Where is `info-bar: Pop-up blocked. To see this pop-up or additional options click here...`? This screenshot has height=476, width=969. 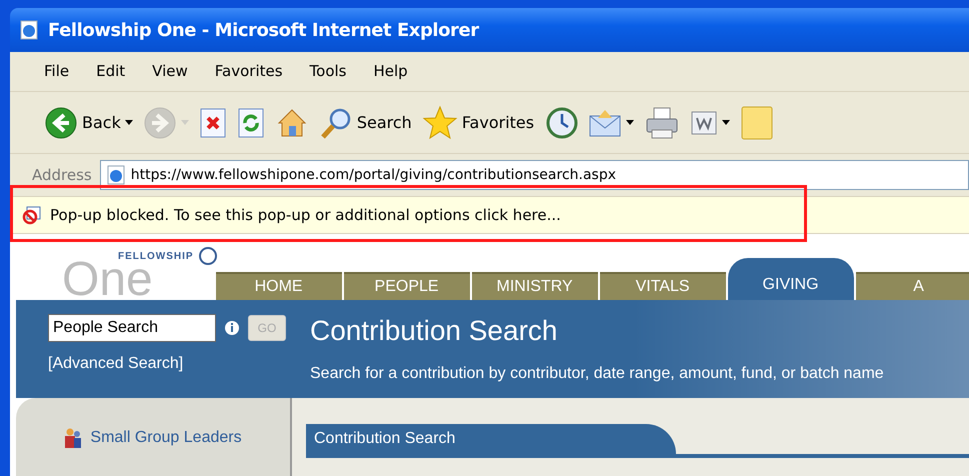
info-bar: Pop-up blocked. To see this pop-up or additional options click here... is located at coordinates (489, 215).